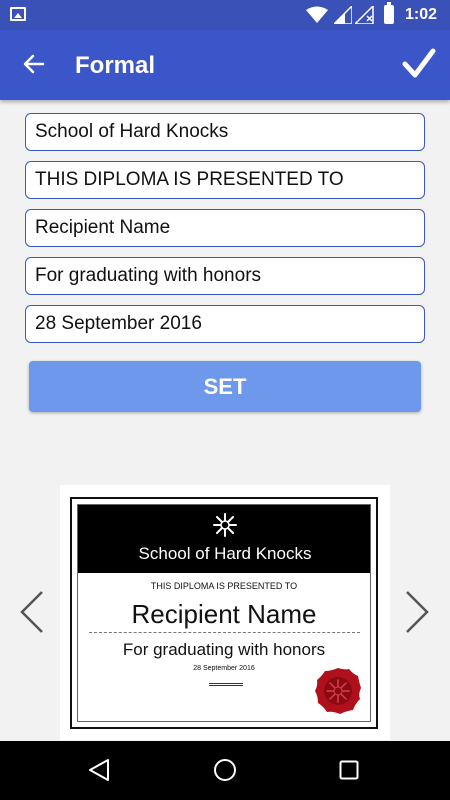  What do you see at coordinates (421, 14) in the screenshot?
I see `status-time: 1:02` at bounding box center [421, 14].